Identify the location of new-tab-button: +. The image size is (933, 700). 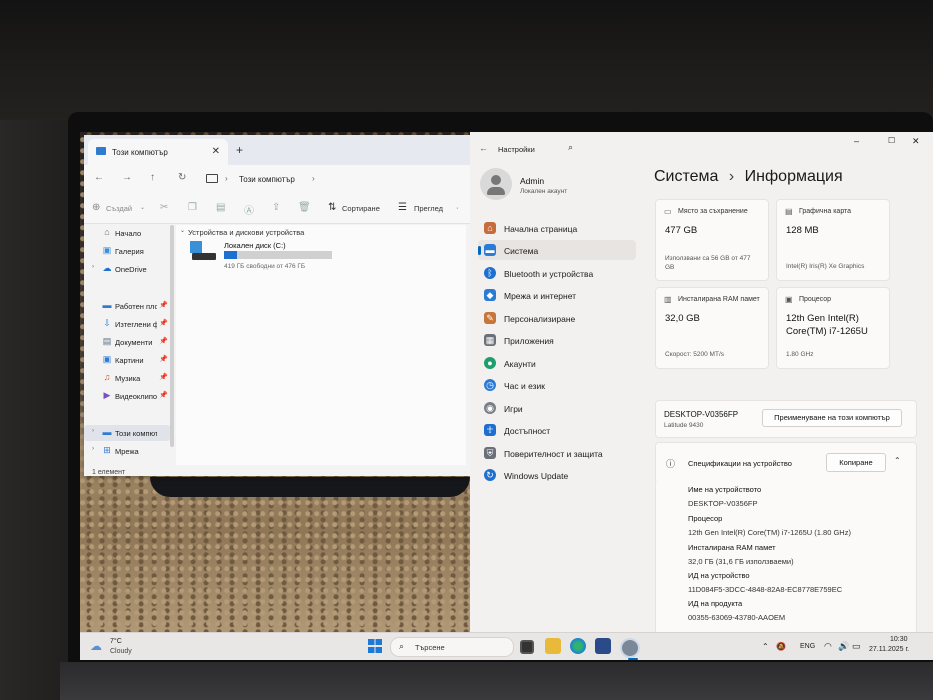
(239, 150).